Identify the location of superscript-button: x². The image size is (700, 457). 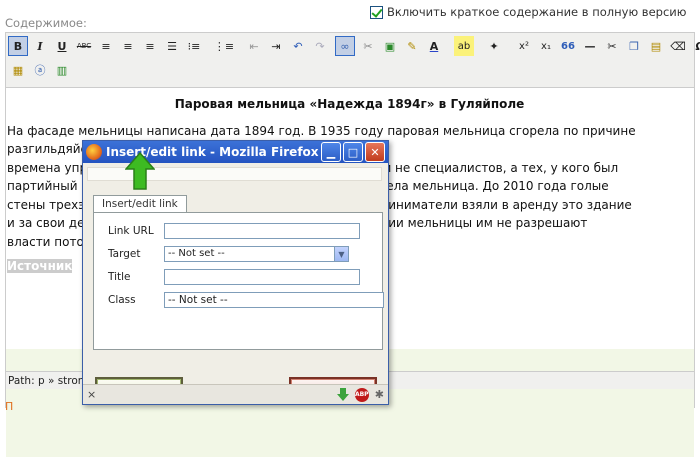
(524, 46).